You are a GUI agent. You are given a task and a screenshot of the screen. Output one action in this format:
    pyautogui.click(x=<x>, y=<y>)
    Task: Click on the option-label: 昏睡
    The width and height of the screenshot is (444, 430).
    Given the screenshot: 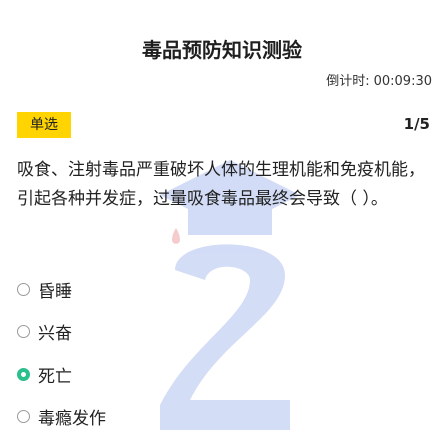 What is the action you would take?
    pyautogui.click(x=55, y=291)
    